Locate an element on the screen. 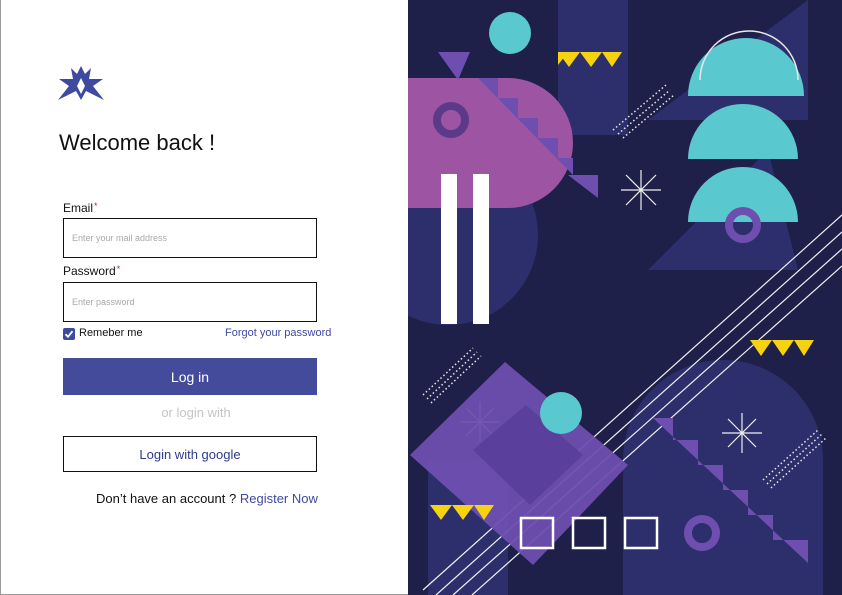  email-label: Email* is located at coordinates (80, 208).